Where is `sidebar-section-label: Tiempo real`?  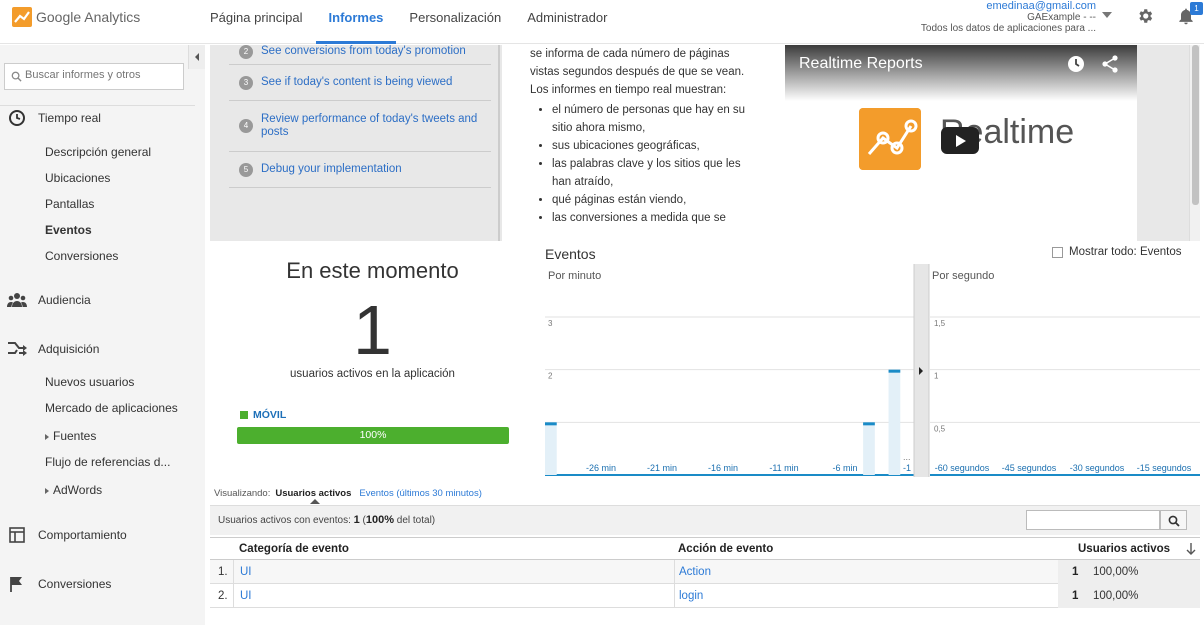
sidebar-section-label: Tiempo real is located at coordinates (69, 118).